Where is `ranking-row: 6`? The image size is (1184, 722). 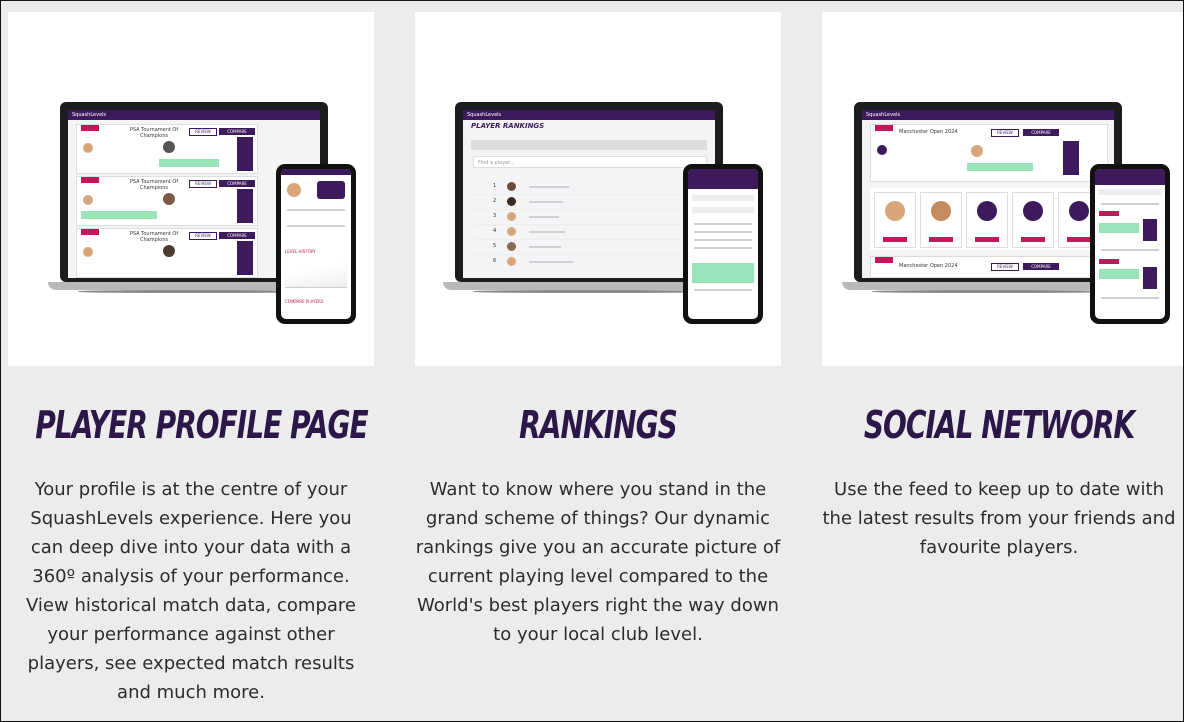 ranking-row: 6 is located at coordinates (590, 262).